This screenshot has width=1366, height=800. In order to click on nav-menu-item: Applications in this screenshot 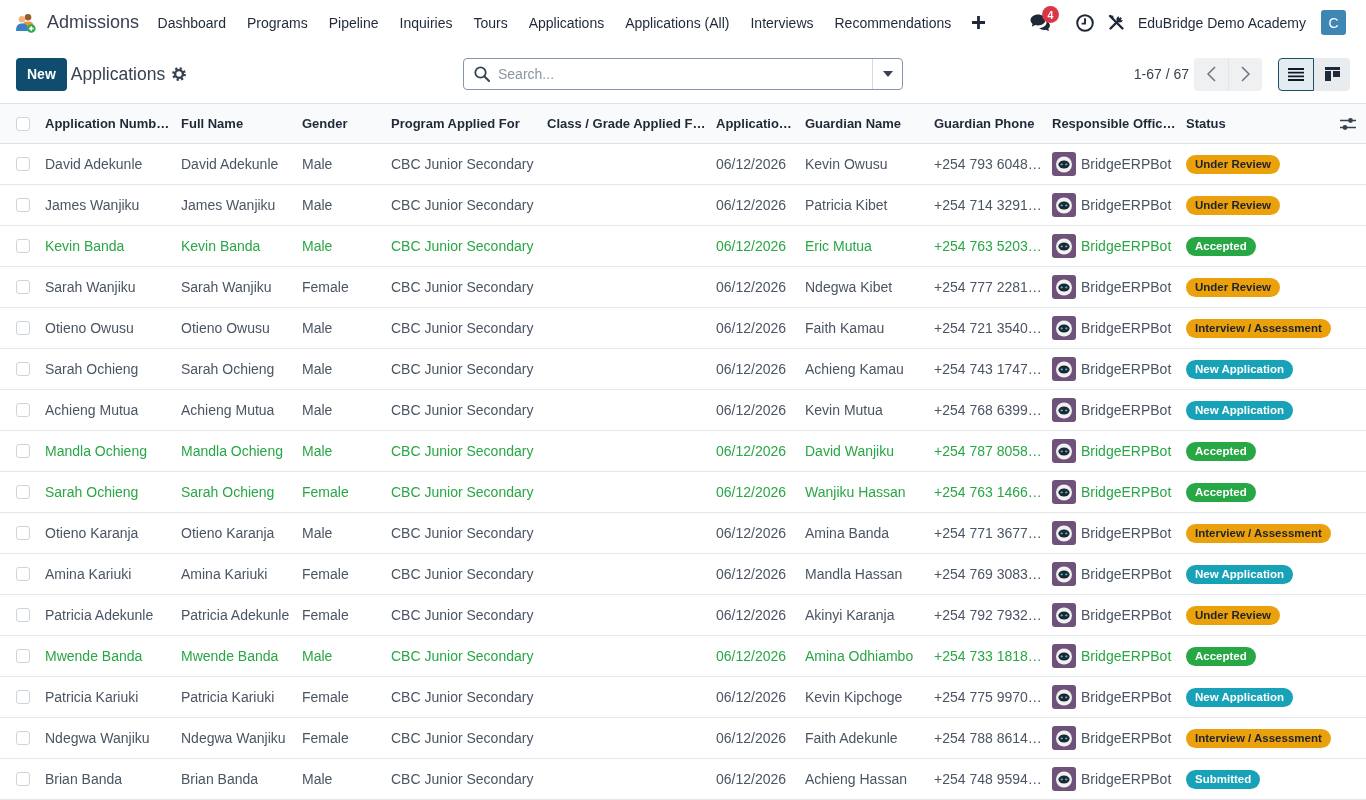, I will do `click(566, 22)`.